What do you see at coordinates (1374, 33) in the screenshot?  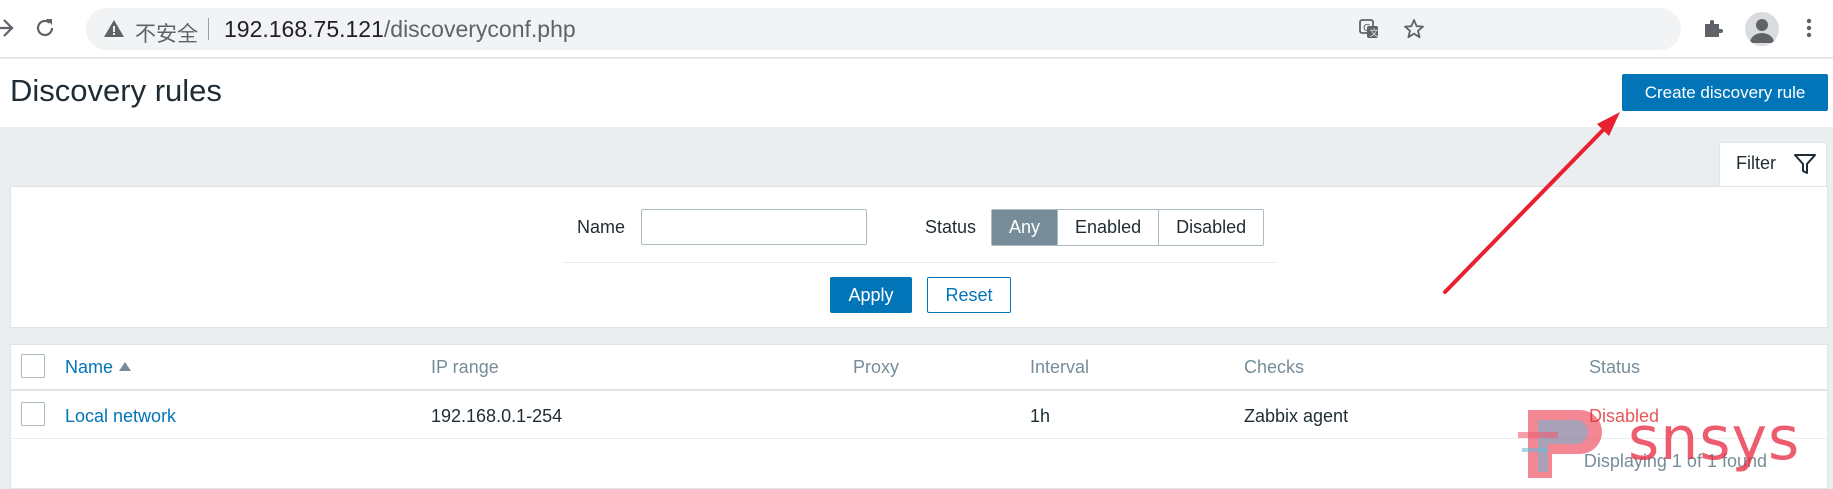 I see `svg-text: 文` at bounding box center [1374, 33].